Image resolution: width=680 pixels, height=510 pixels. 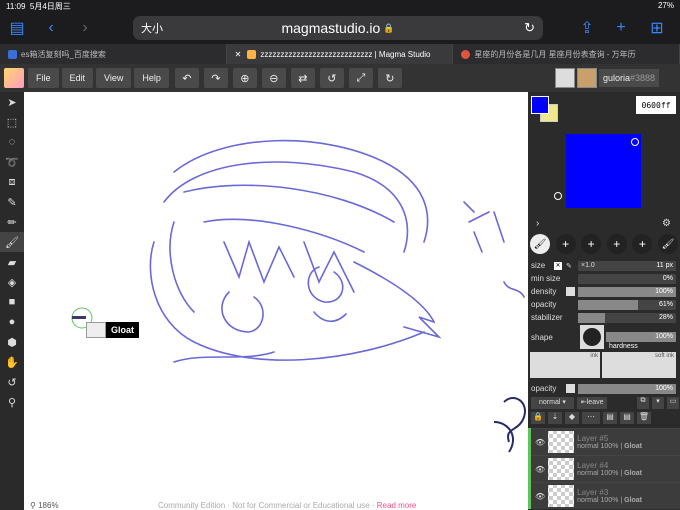 What do you see at coordinates (12, 102) in the screenshot?
I see `move-tool-icon: ➤` at bounding box center [12, 102].